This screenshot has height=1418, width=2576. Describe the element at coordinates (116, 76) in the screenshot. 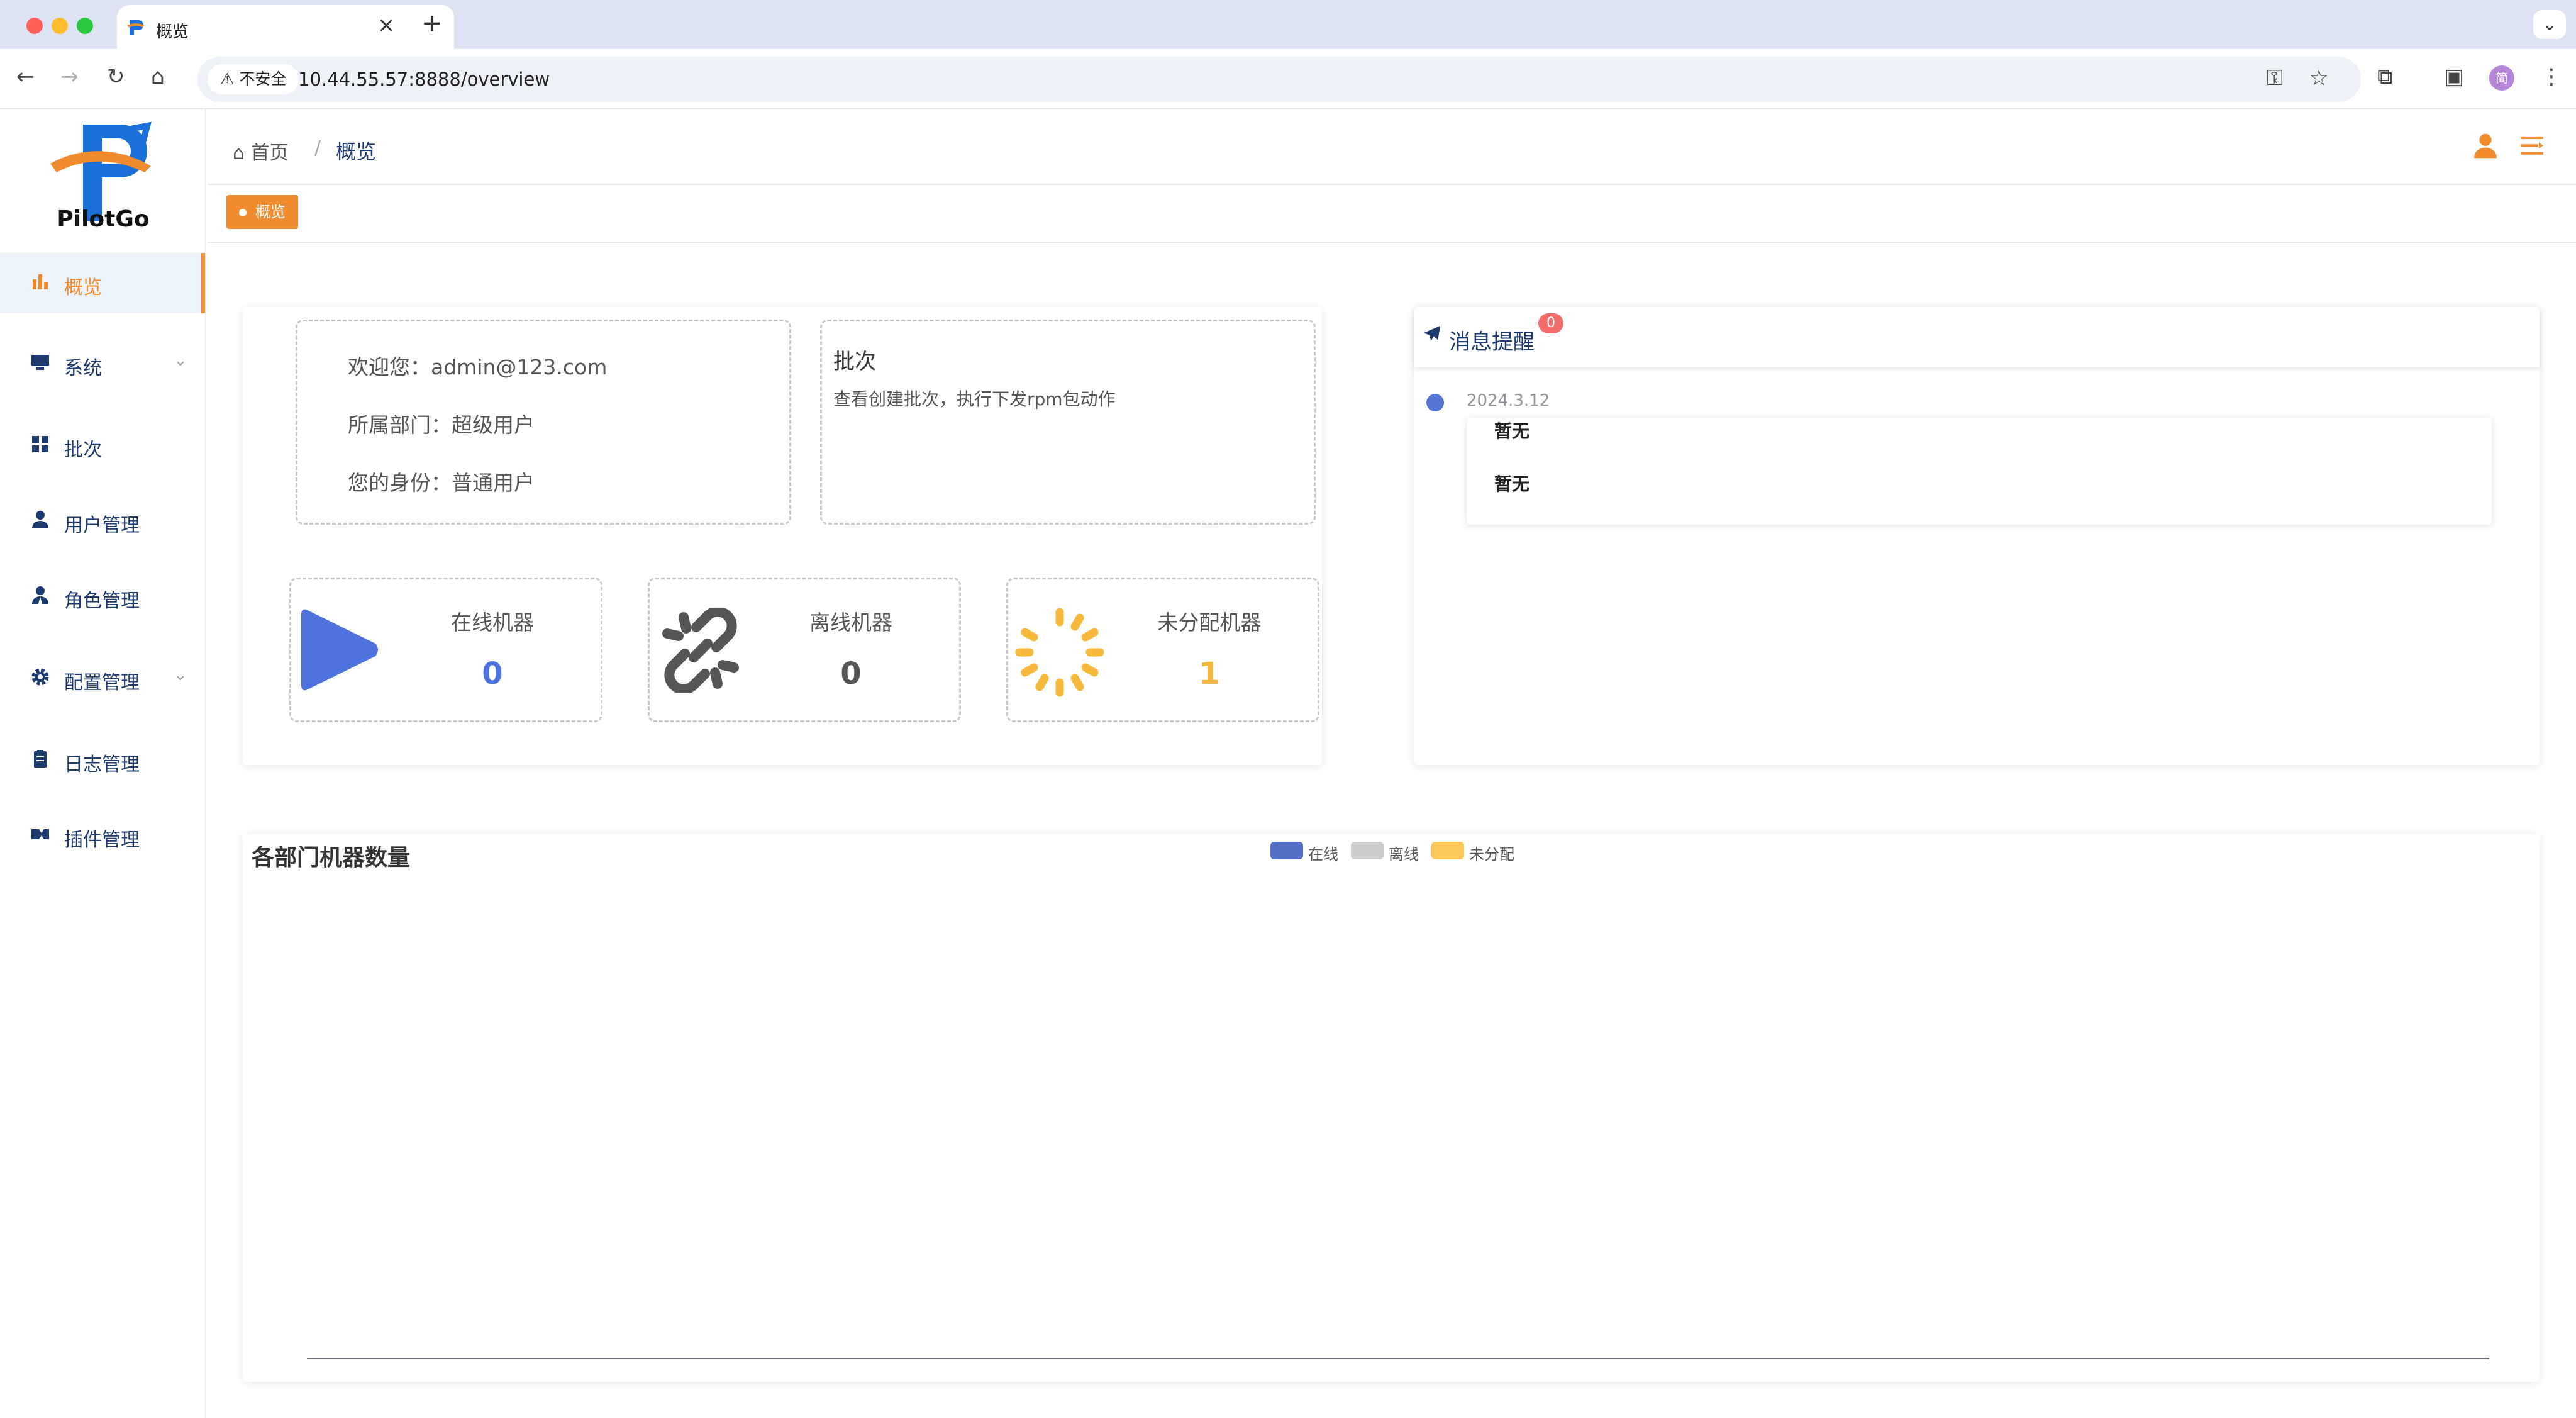

I see `reload-icon: ↻` at that location.